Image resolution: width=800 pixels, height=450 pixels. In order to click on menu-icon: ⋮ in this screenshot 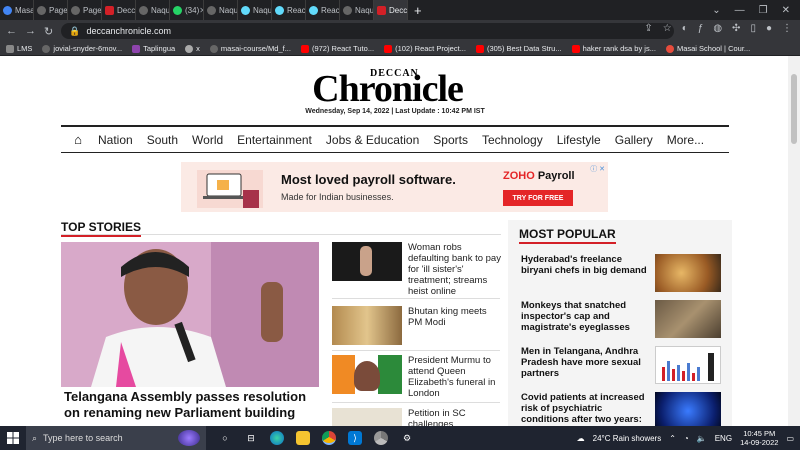, I will do `click(787, 28)`.